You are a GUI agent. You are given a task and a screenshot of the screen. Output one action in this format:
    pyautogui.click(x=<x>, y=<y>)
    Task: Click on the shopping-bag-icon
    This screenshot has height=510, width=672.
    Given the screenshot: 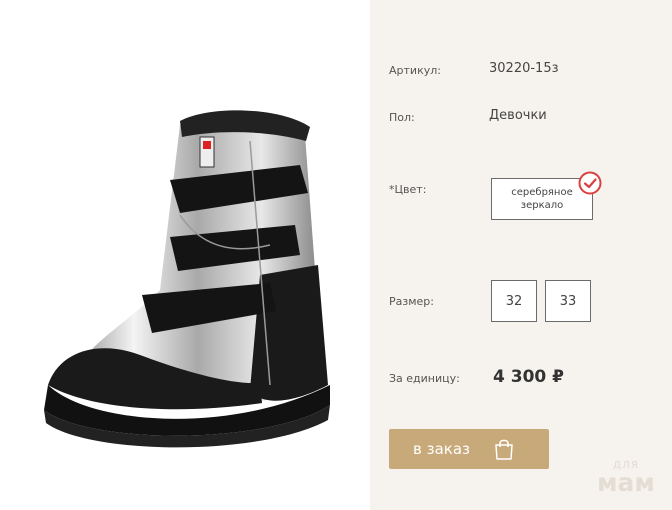 What is the action you would take?
    pyautogui.click(x=504, y=449)
    